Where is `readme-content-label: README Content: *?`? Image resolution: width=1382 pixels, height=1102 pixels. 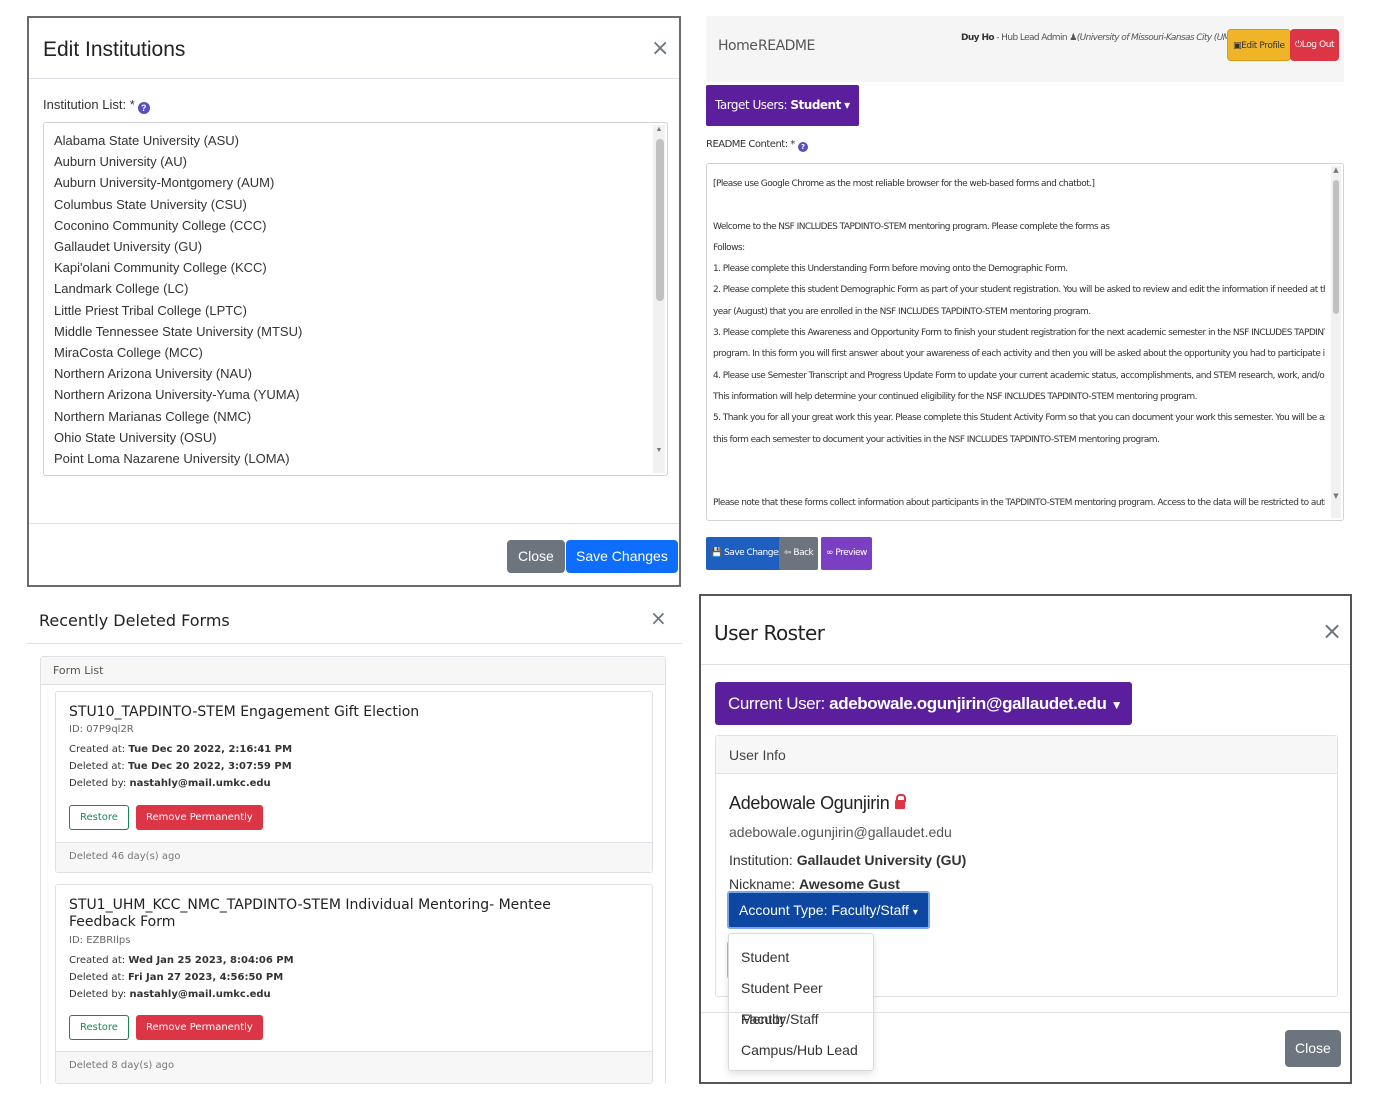 readme-content-label: README Content: *? is located at coordinates (757, 145).